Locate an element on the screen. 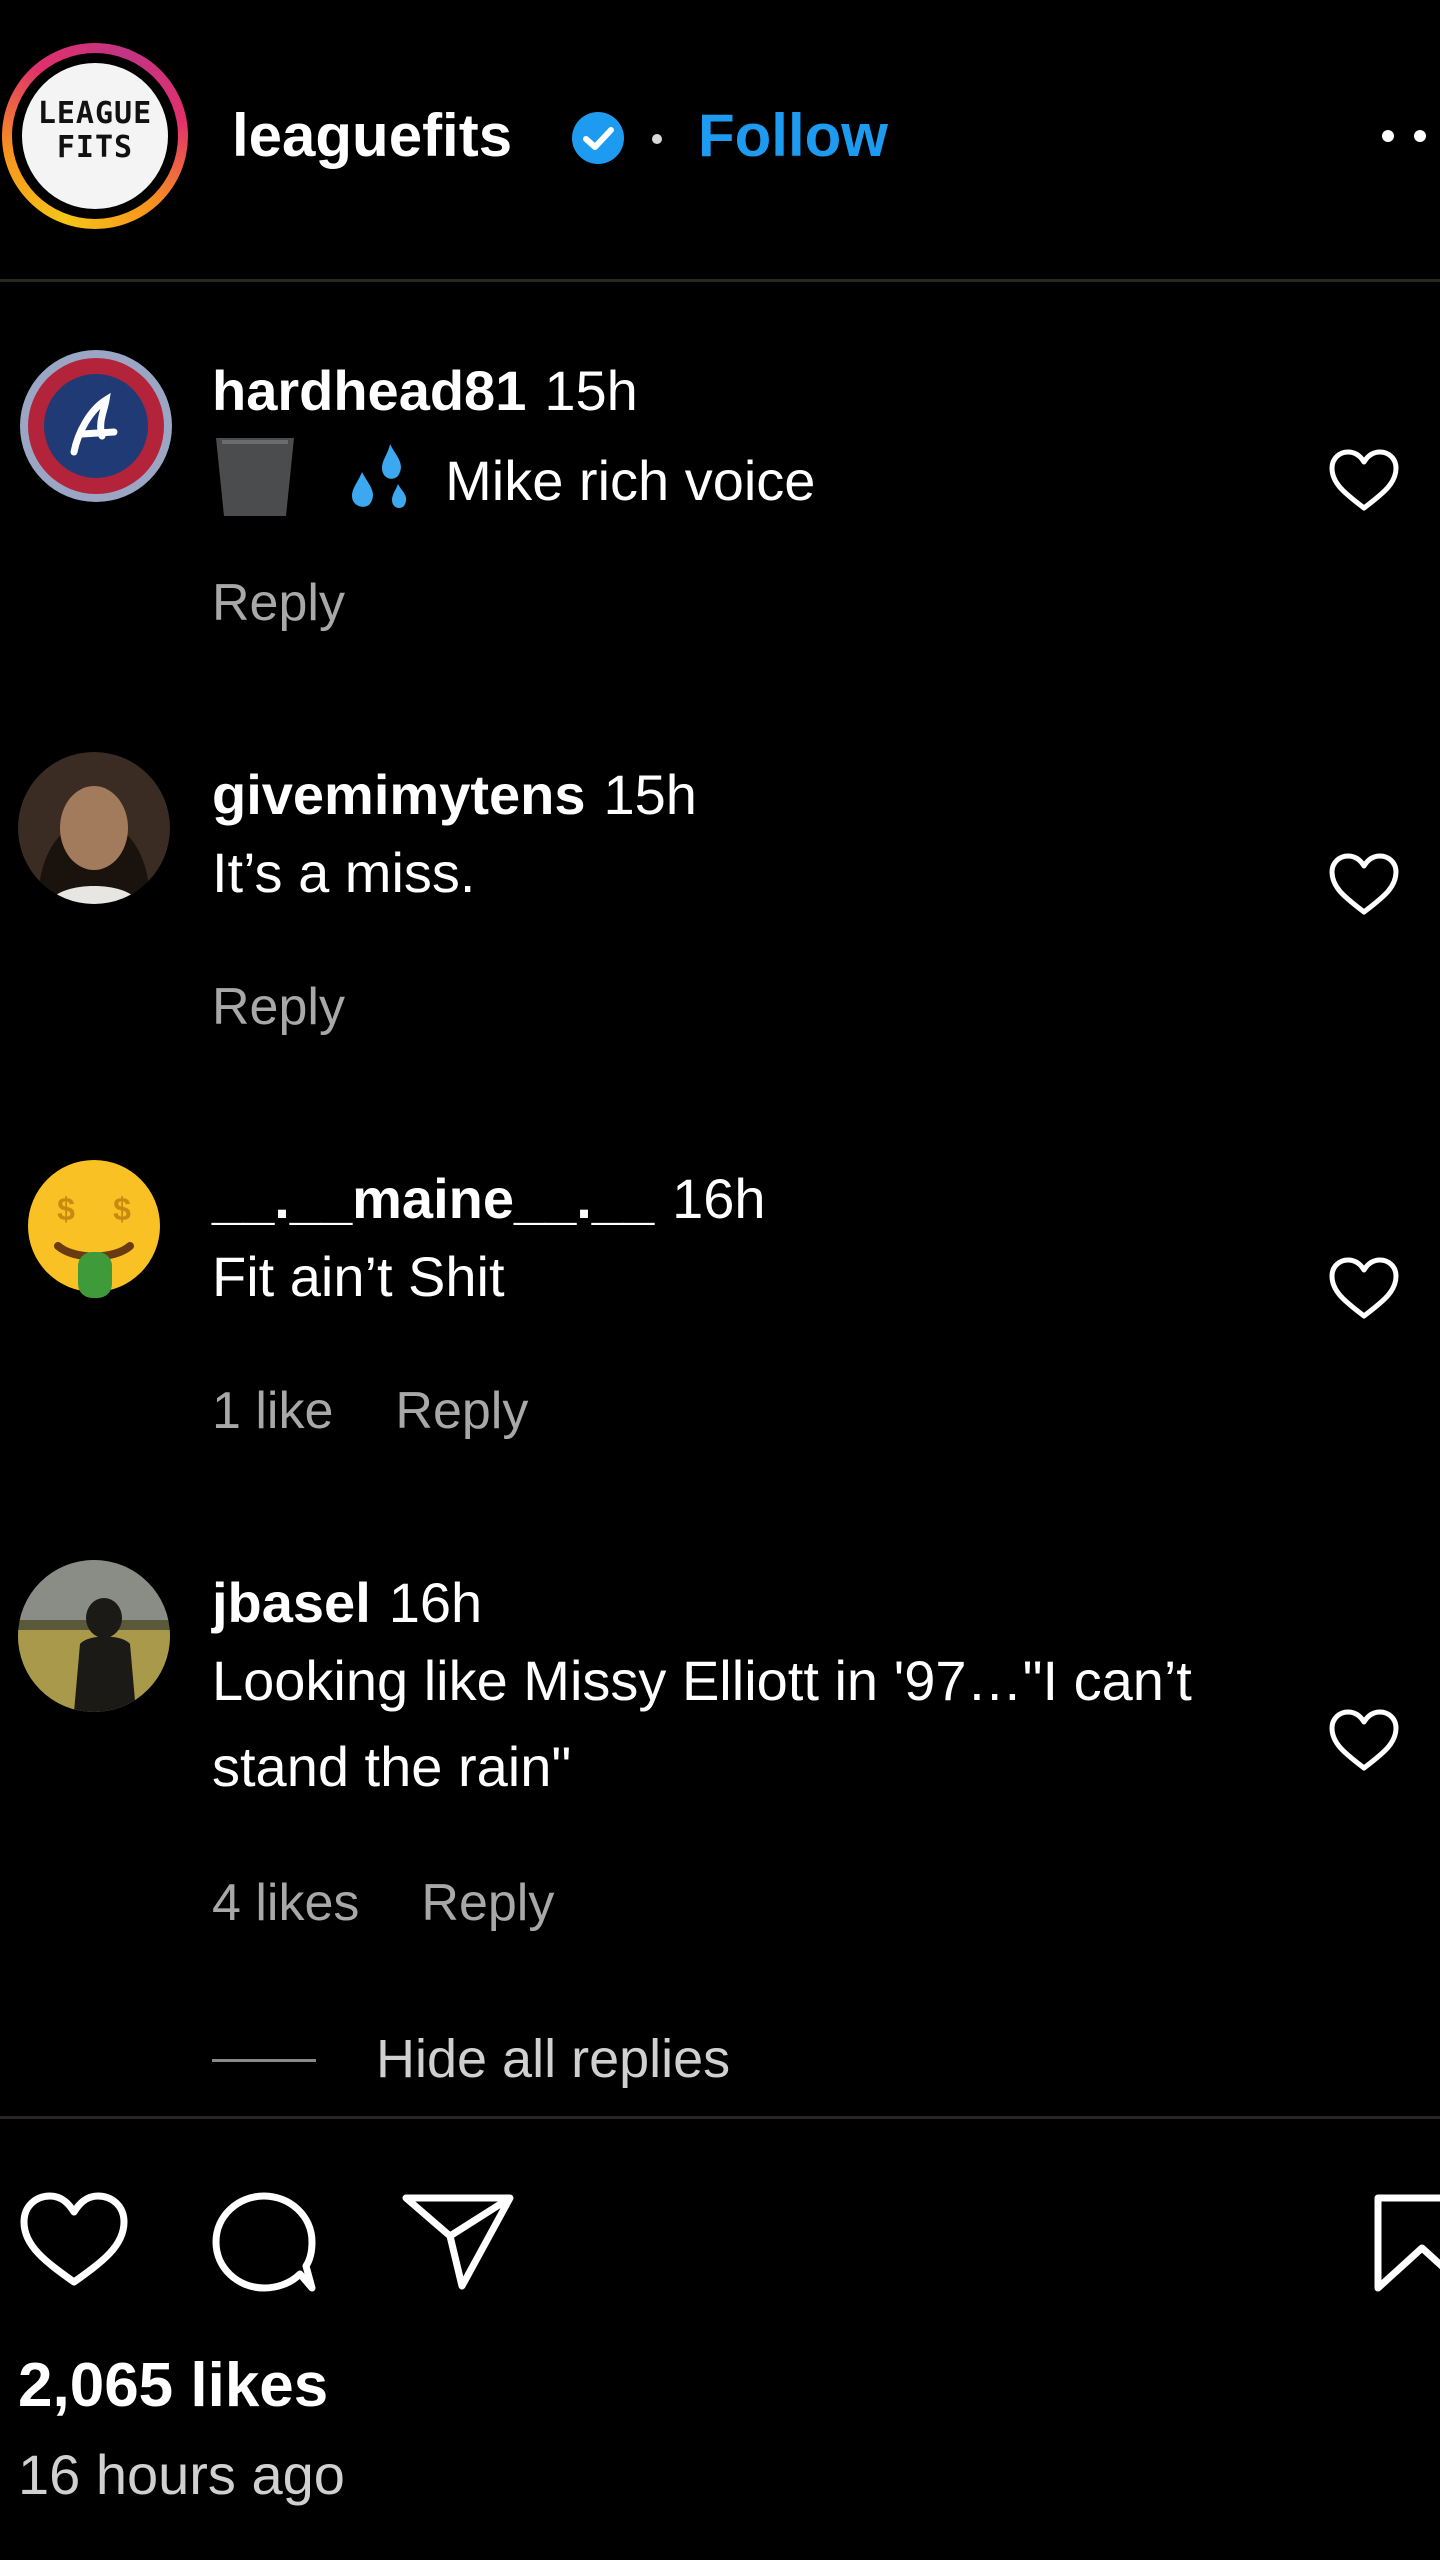  commenter-avatar: $ $ is located at coordinates (94, 1232).